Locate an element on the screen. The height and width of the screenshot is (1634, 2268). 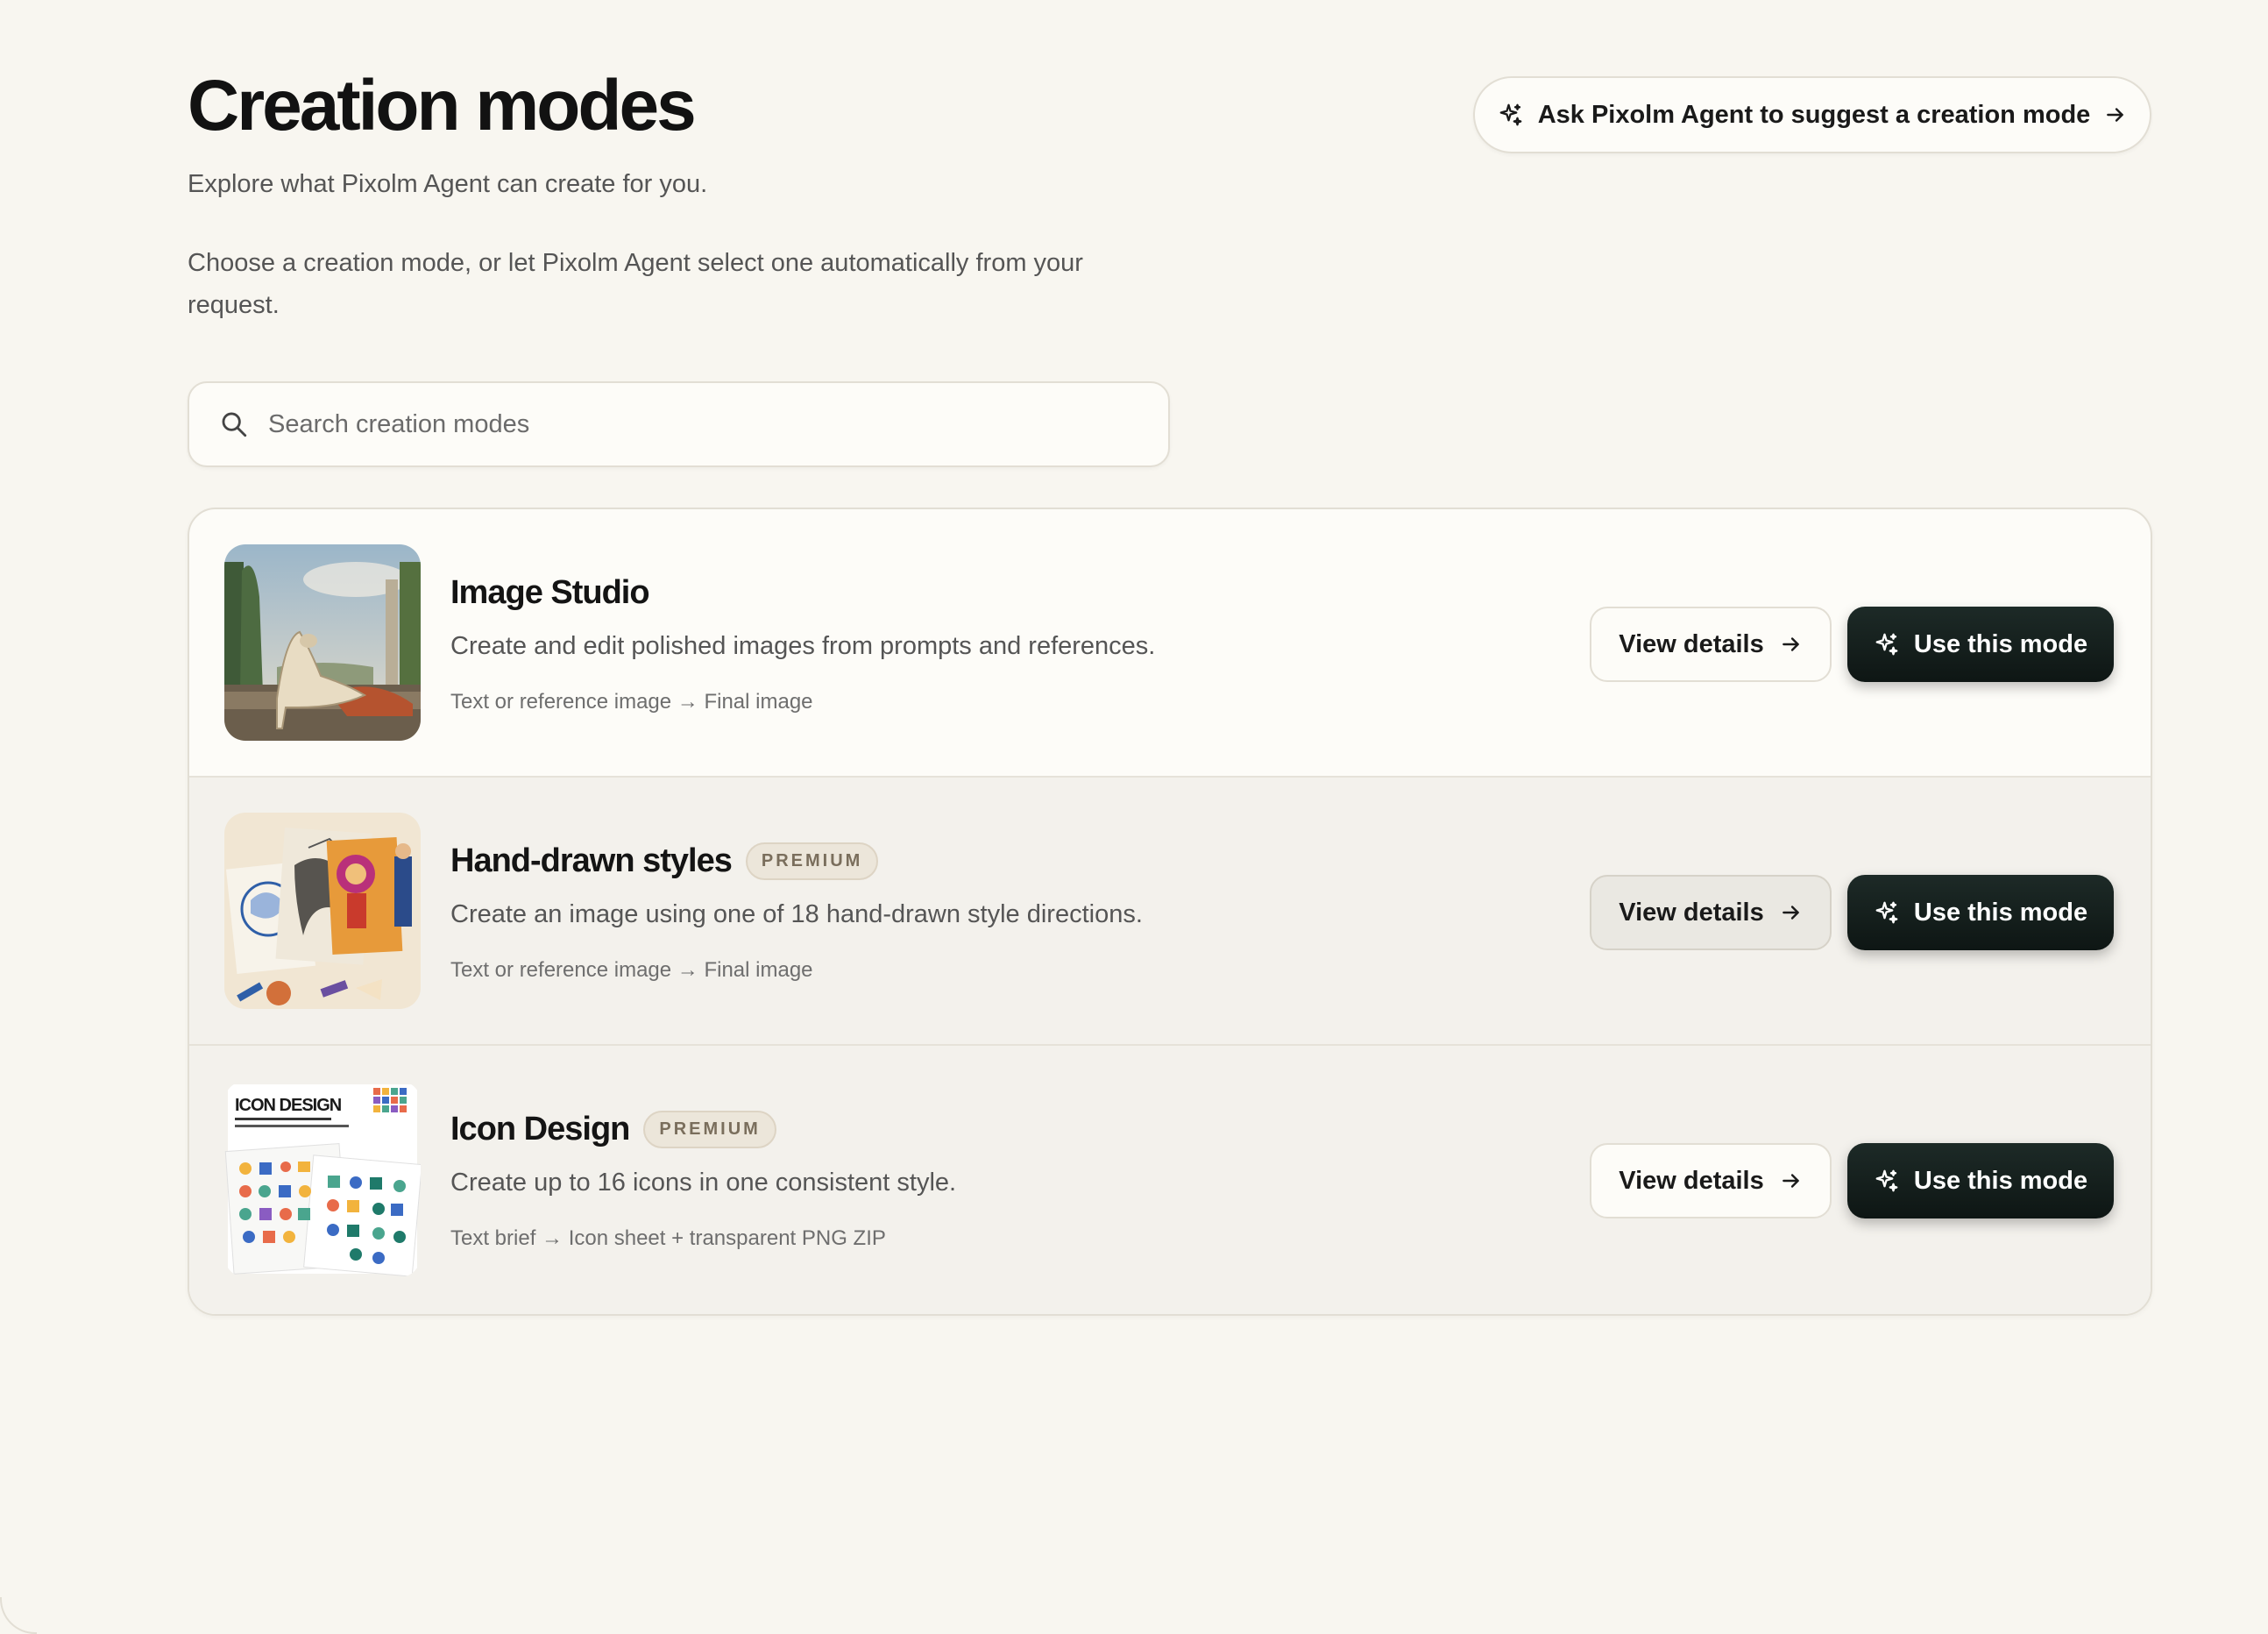
mode-title-group: Icon Design PREMIUM is located at coordinates (613, 1130).